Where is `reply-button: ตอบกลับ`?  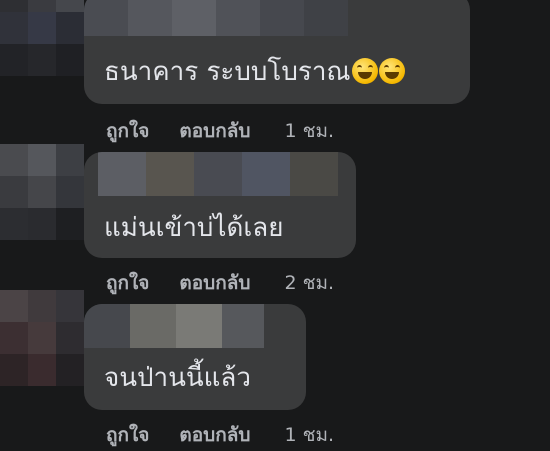
reply-button: ตอบกลับ is located at coordinates (214, 435).